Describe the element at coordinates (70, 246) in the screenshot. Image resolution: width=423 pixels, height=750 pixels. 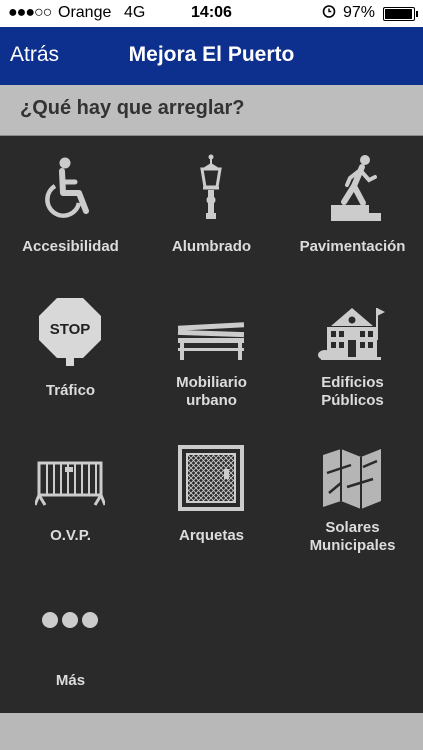
I see `category-label: Accesibilidad` at that location.